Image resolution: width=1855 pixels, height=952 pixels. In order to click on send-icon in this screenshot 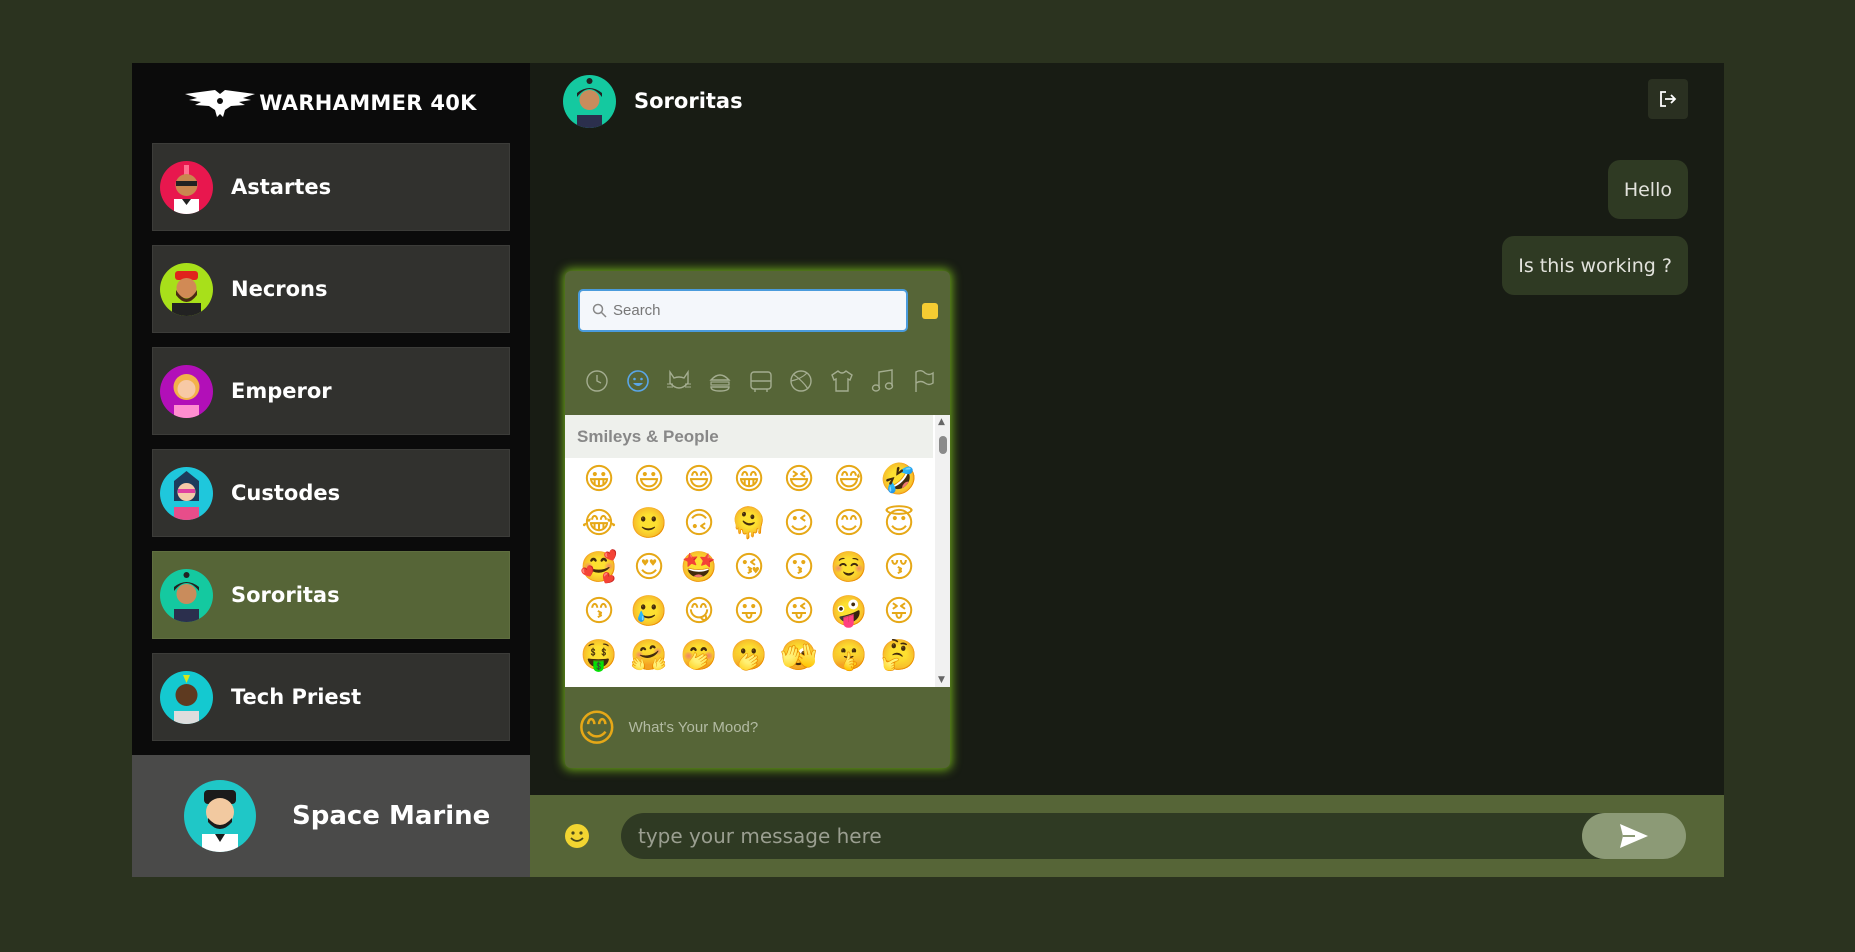, I will do `click(1634, 836)`.